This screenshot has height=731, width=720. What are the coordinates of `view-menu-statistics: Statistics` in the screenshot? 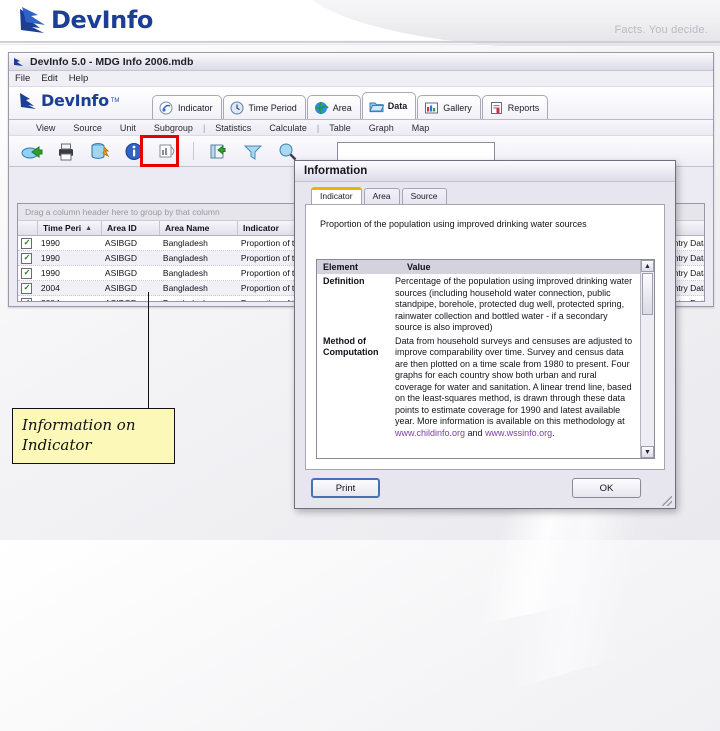 It's located at (233, 128).